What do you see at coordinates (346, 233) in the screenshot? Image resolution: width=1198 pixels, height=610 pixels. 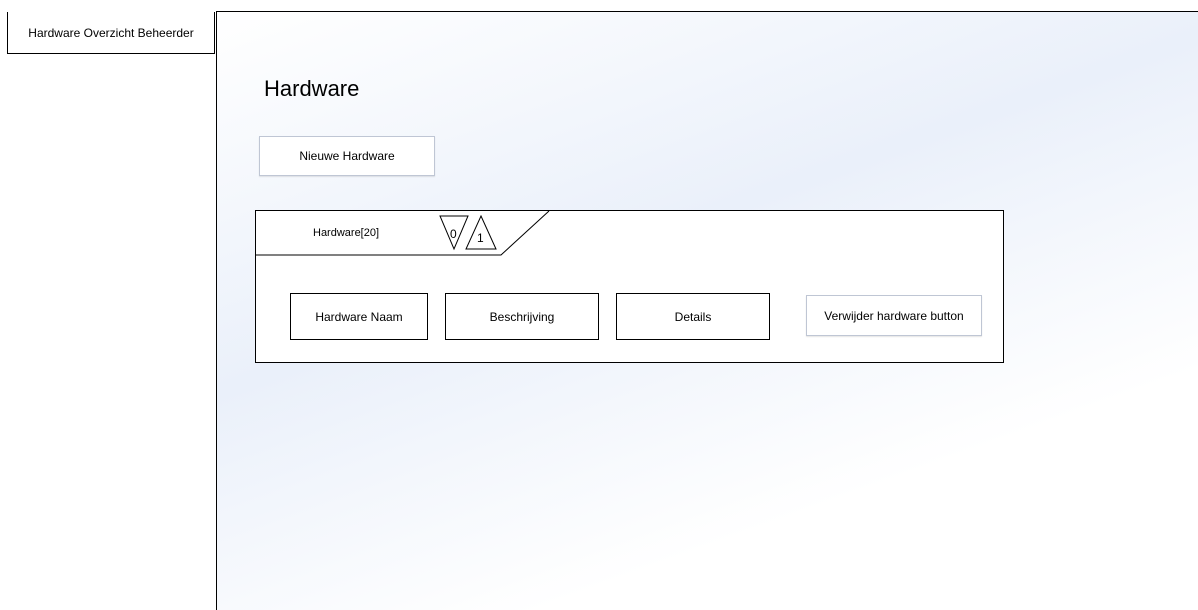 I see `panel-tab-label: Hardware[20]` at bounding box center [346, 233].